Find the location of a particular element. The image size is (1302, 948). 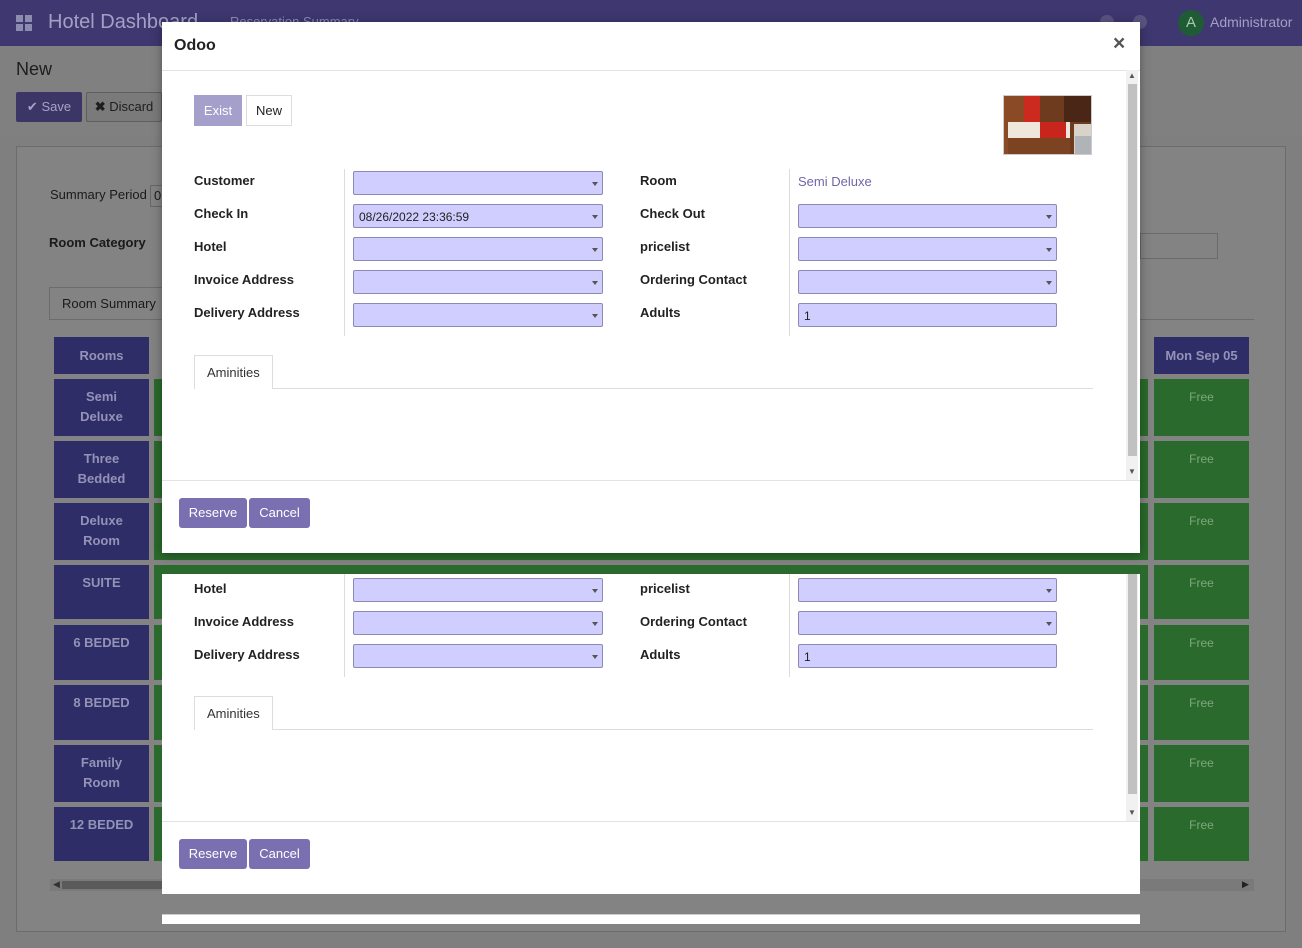

user-avatar: A is located at coordinates (1191, 23).